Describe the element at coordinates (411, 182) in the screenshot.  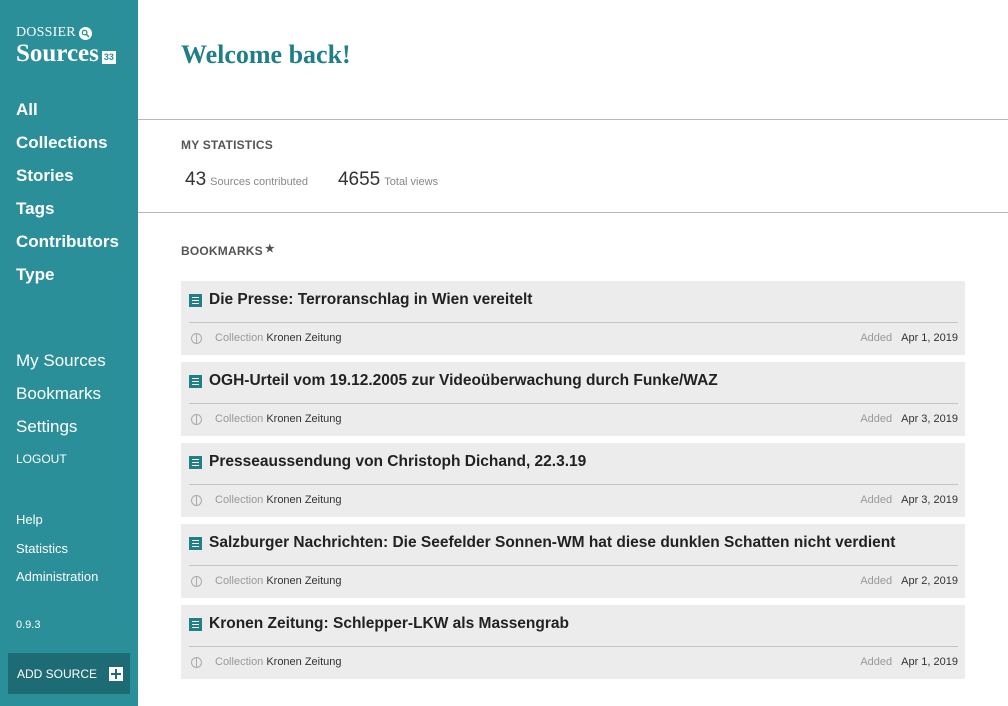
I see `total-views-label: Total views` at that location.